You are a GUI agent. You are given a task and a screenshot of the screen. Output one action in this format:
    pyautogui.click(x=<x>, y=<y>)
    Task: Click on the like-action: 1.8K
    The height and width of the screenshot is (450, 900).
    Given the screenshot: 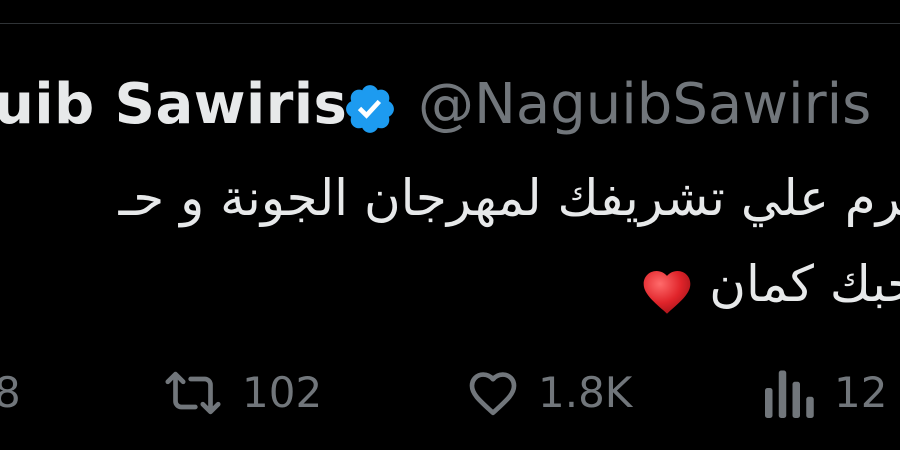 What is the action you would take?
    pyautogui.click(x=547, y=393)
    